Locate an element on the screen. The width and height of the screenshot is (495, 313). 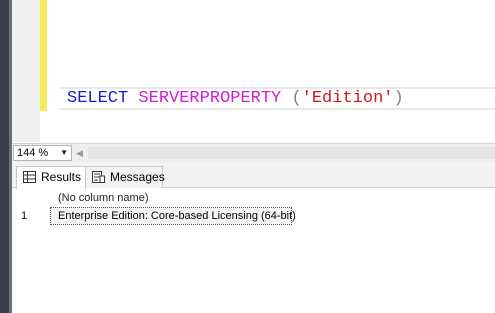
chevron-down-icon: ▼ is located at coordinates (64, 152).